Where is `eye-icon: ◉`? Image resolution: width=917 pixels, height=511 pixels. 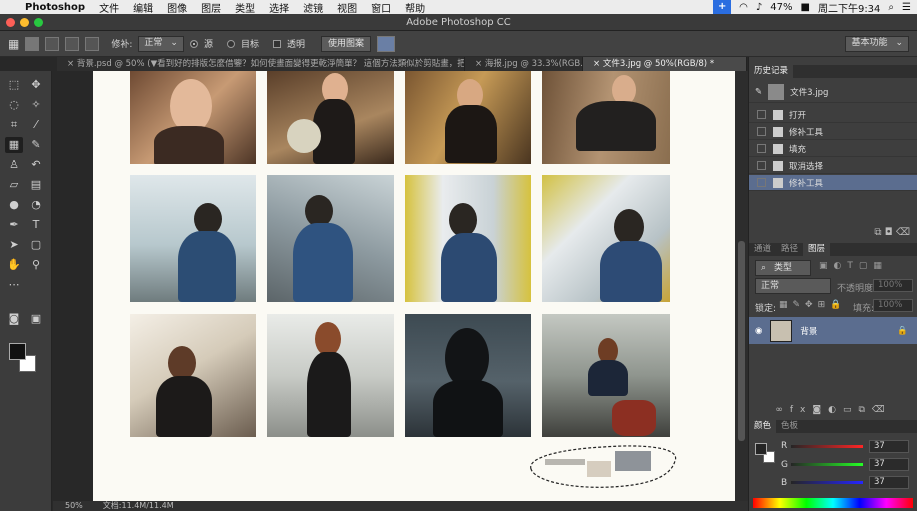
eye-icon: ◉ is located at coordinates (758, 331).